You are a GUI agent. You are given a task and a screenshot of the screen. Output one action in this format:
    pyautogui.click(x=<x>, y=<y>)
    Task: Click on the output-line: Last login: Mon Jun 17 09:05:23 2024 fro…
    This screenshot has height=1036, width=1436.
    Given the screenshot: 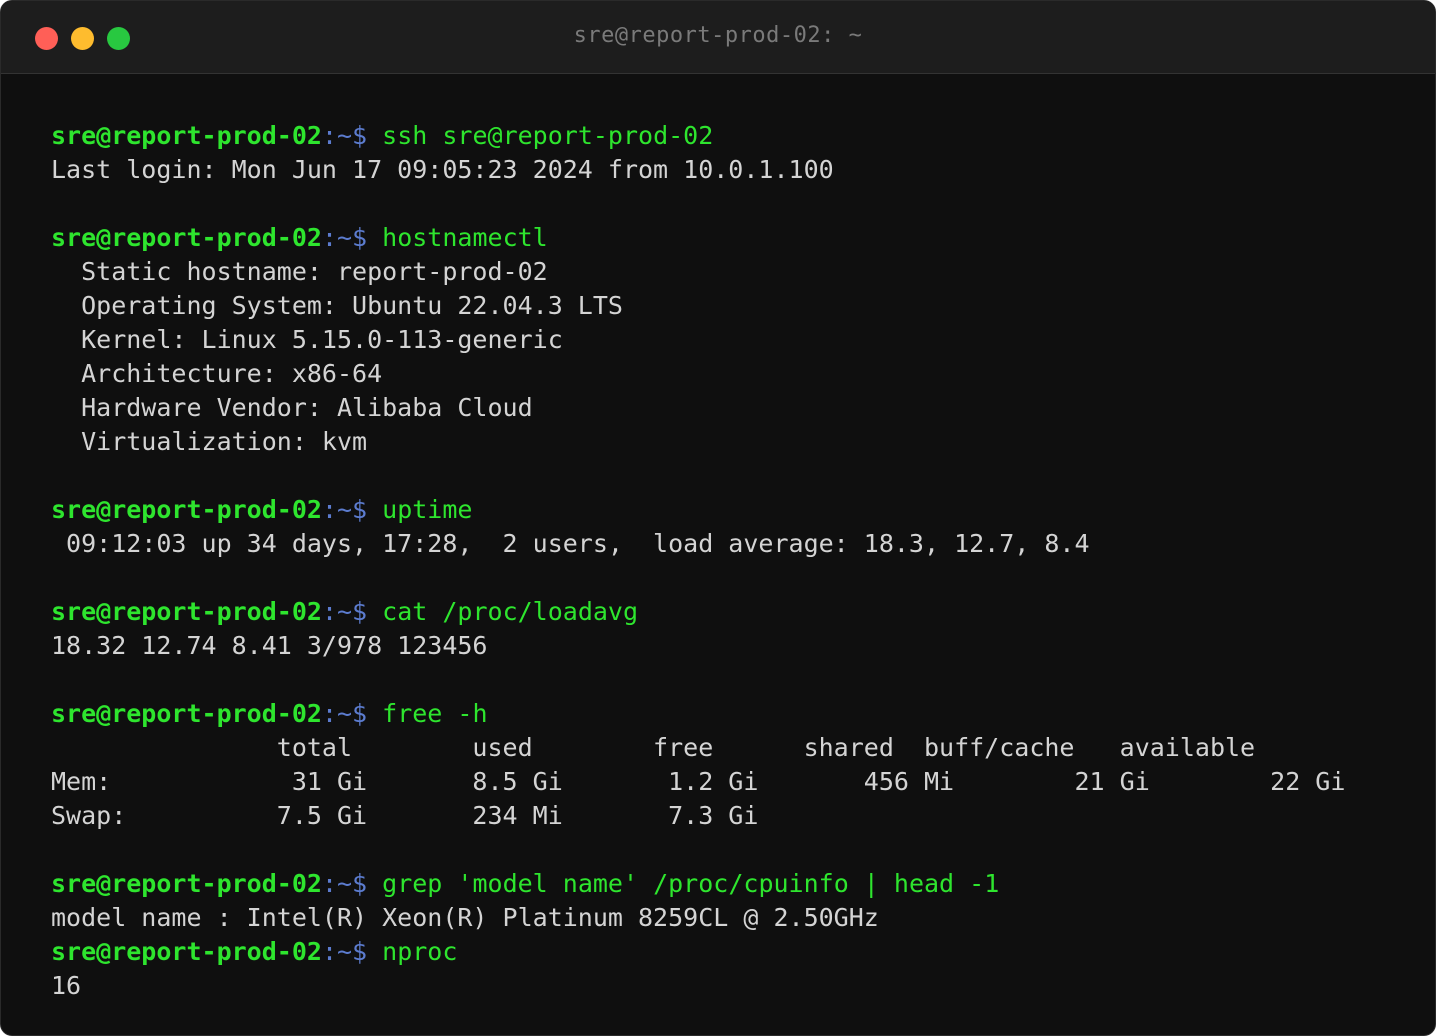 What is the action you would take?
    pyautogui.click(x=442, y=169)
    